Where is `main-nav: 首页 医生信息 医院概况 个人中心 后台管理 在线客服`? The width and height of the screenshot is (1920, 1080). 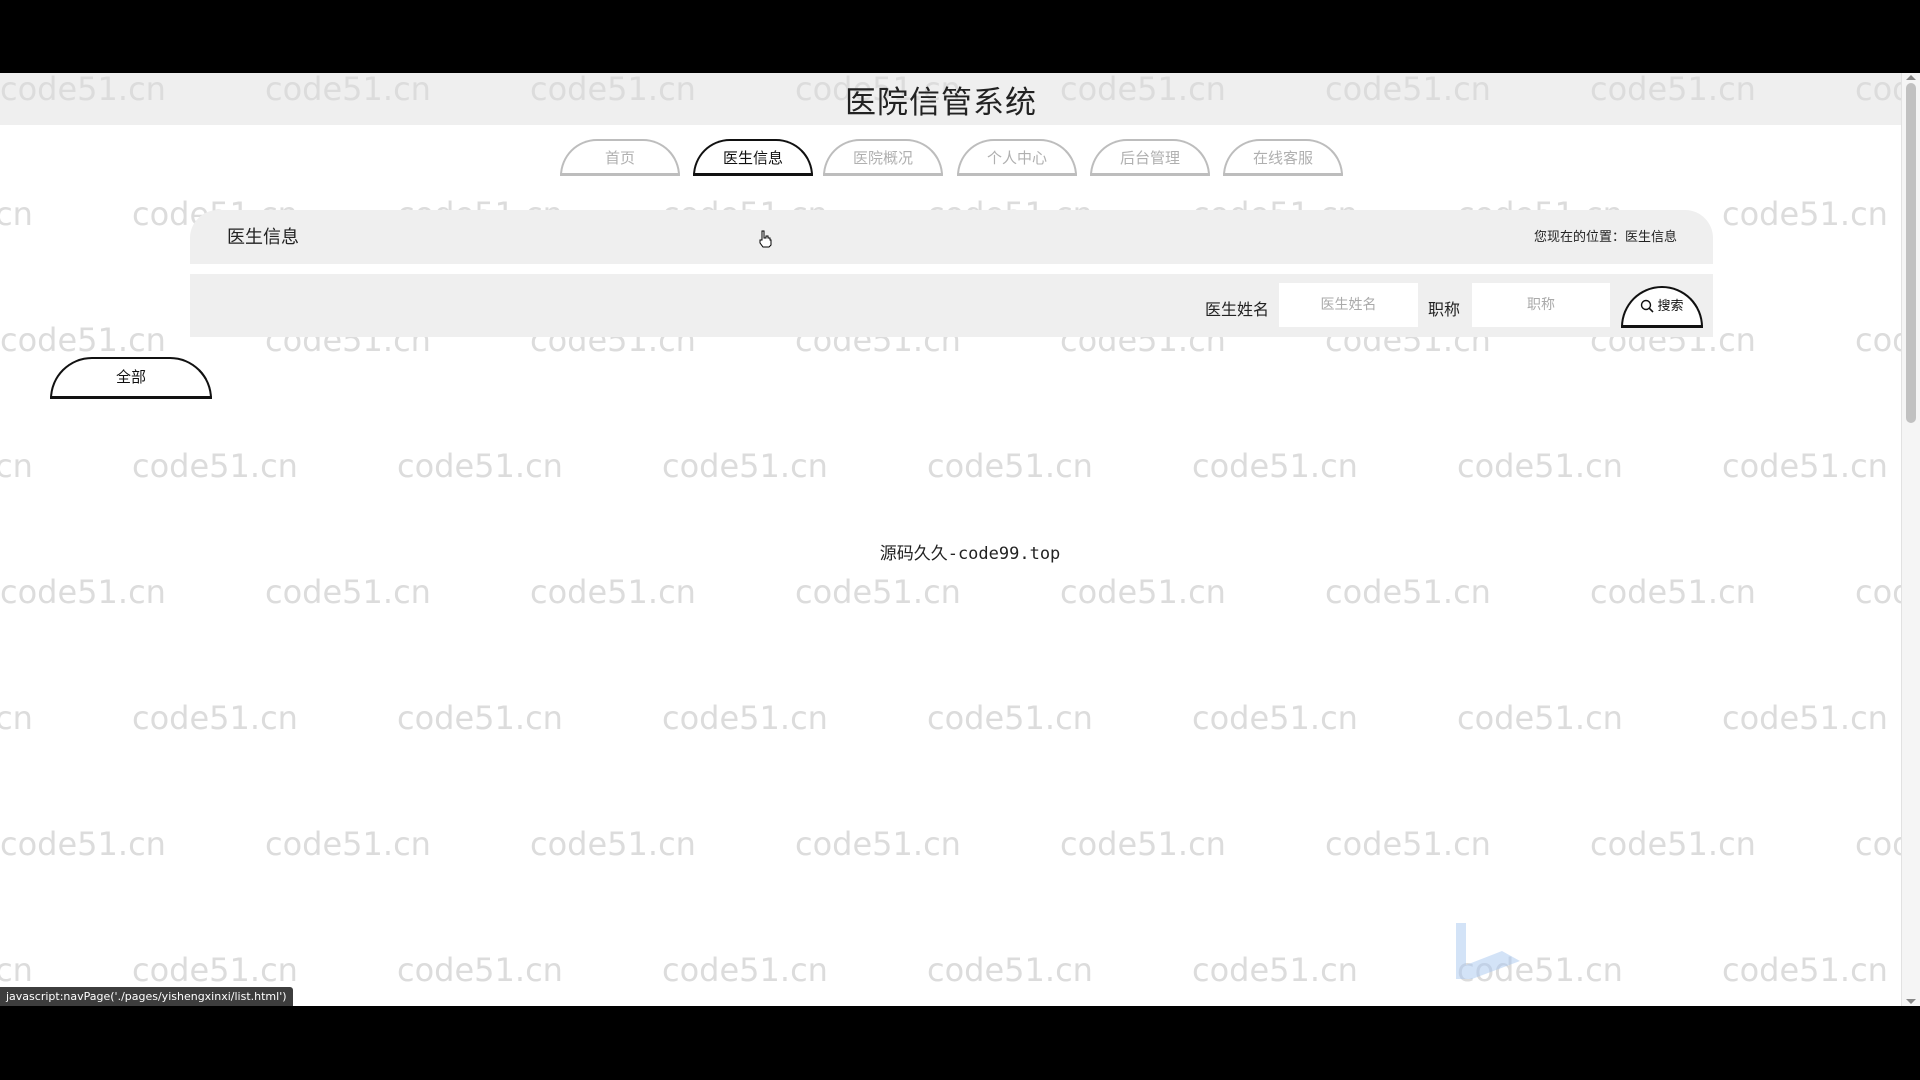
main-nav: 首页 医生信息 医院概况 个人中心 后台管理 在线客服 is located at coordinates (960, 159).